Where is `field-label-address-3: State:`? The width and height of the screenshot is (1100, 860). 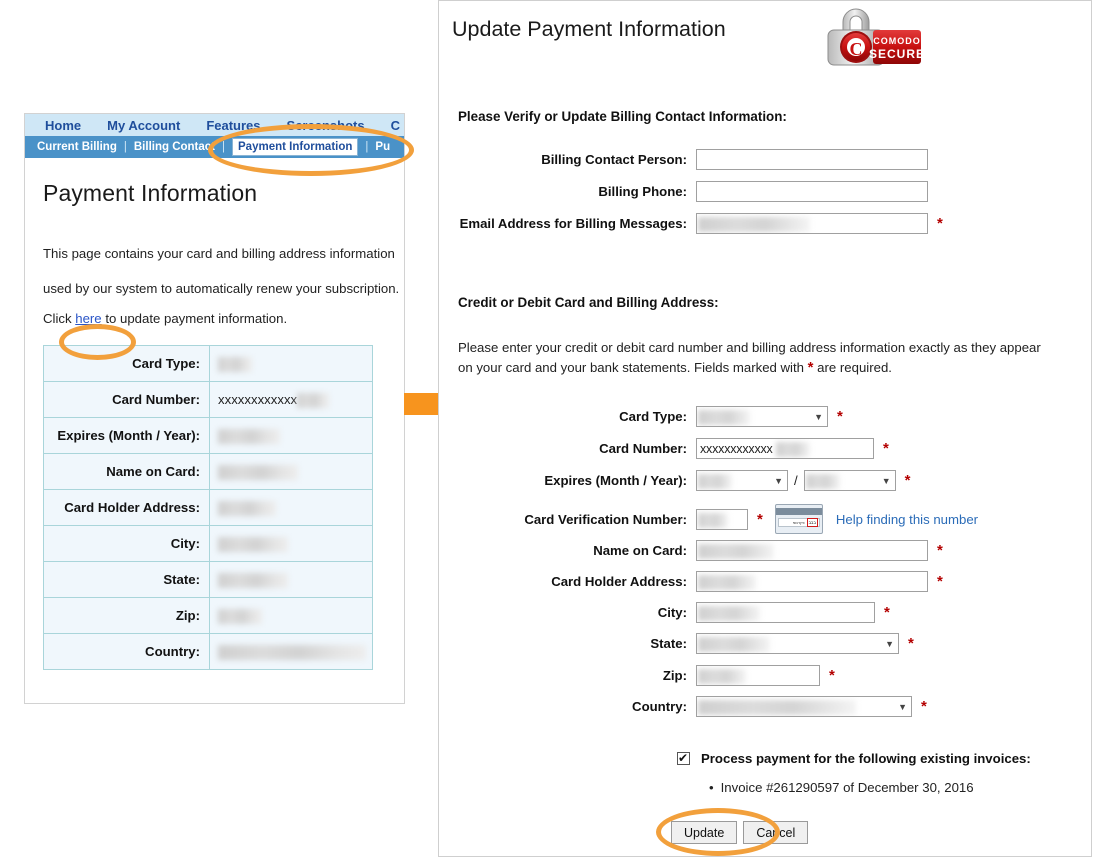 field-label-address-3: State: is located at coordinates (668, 643).